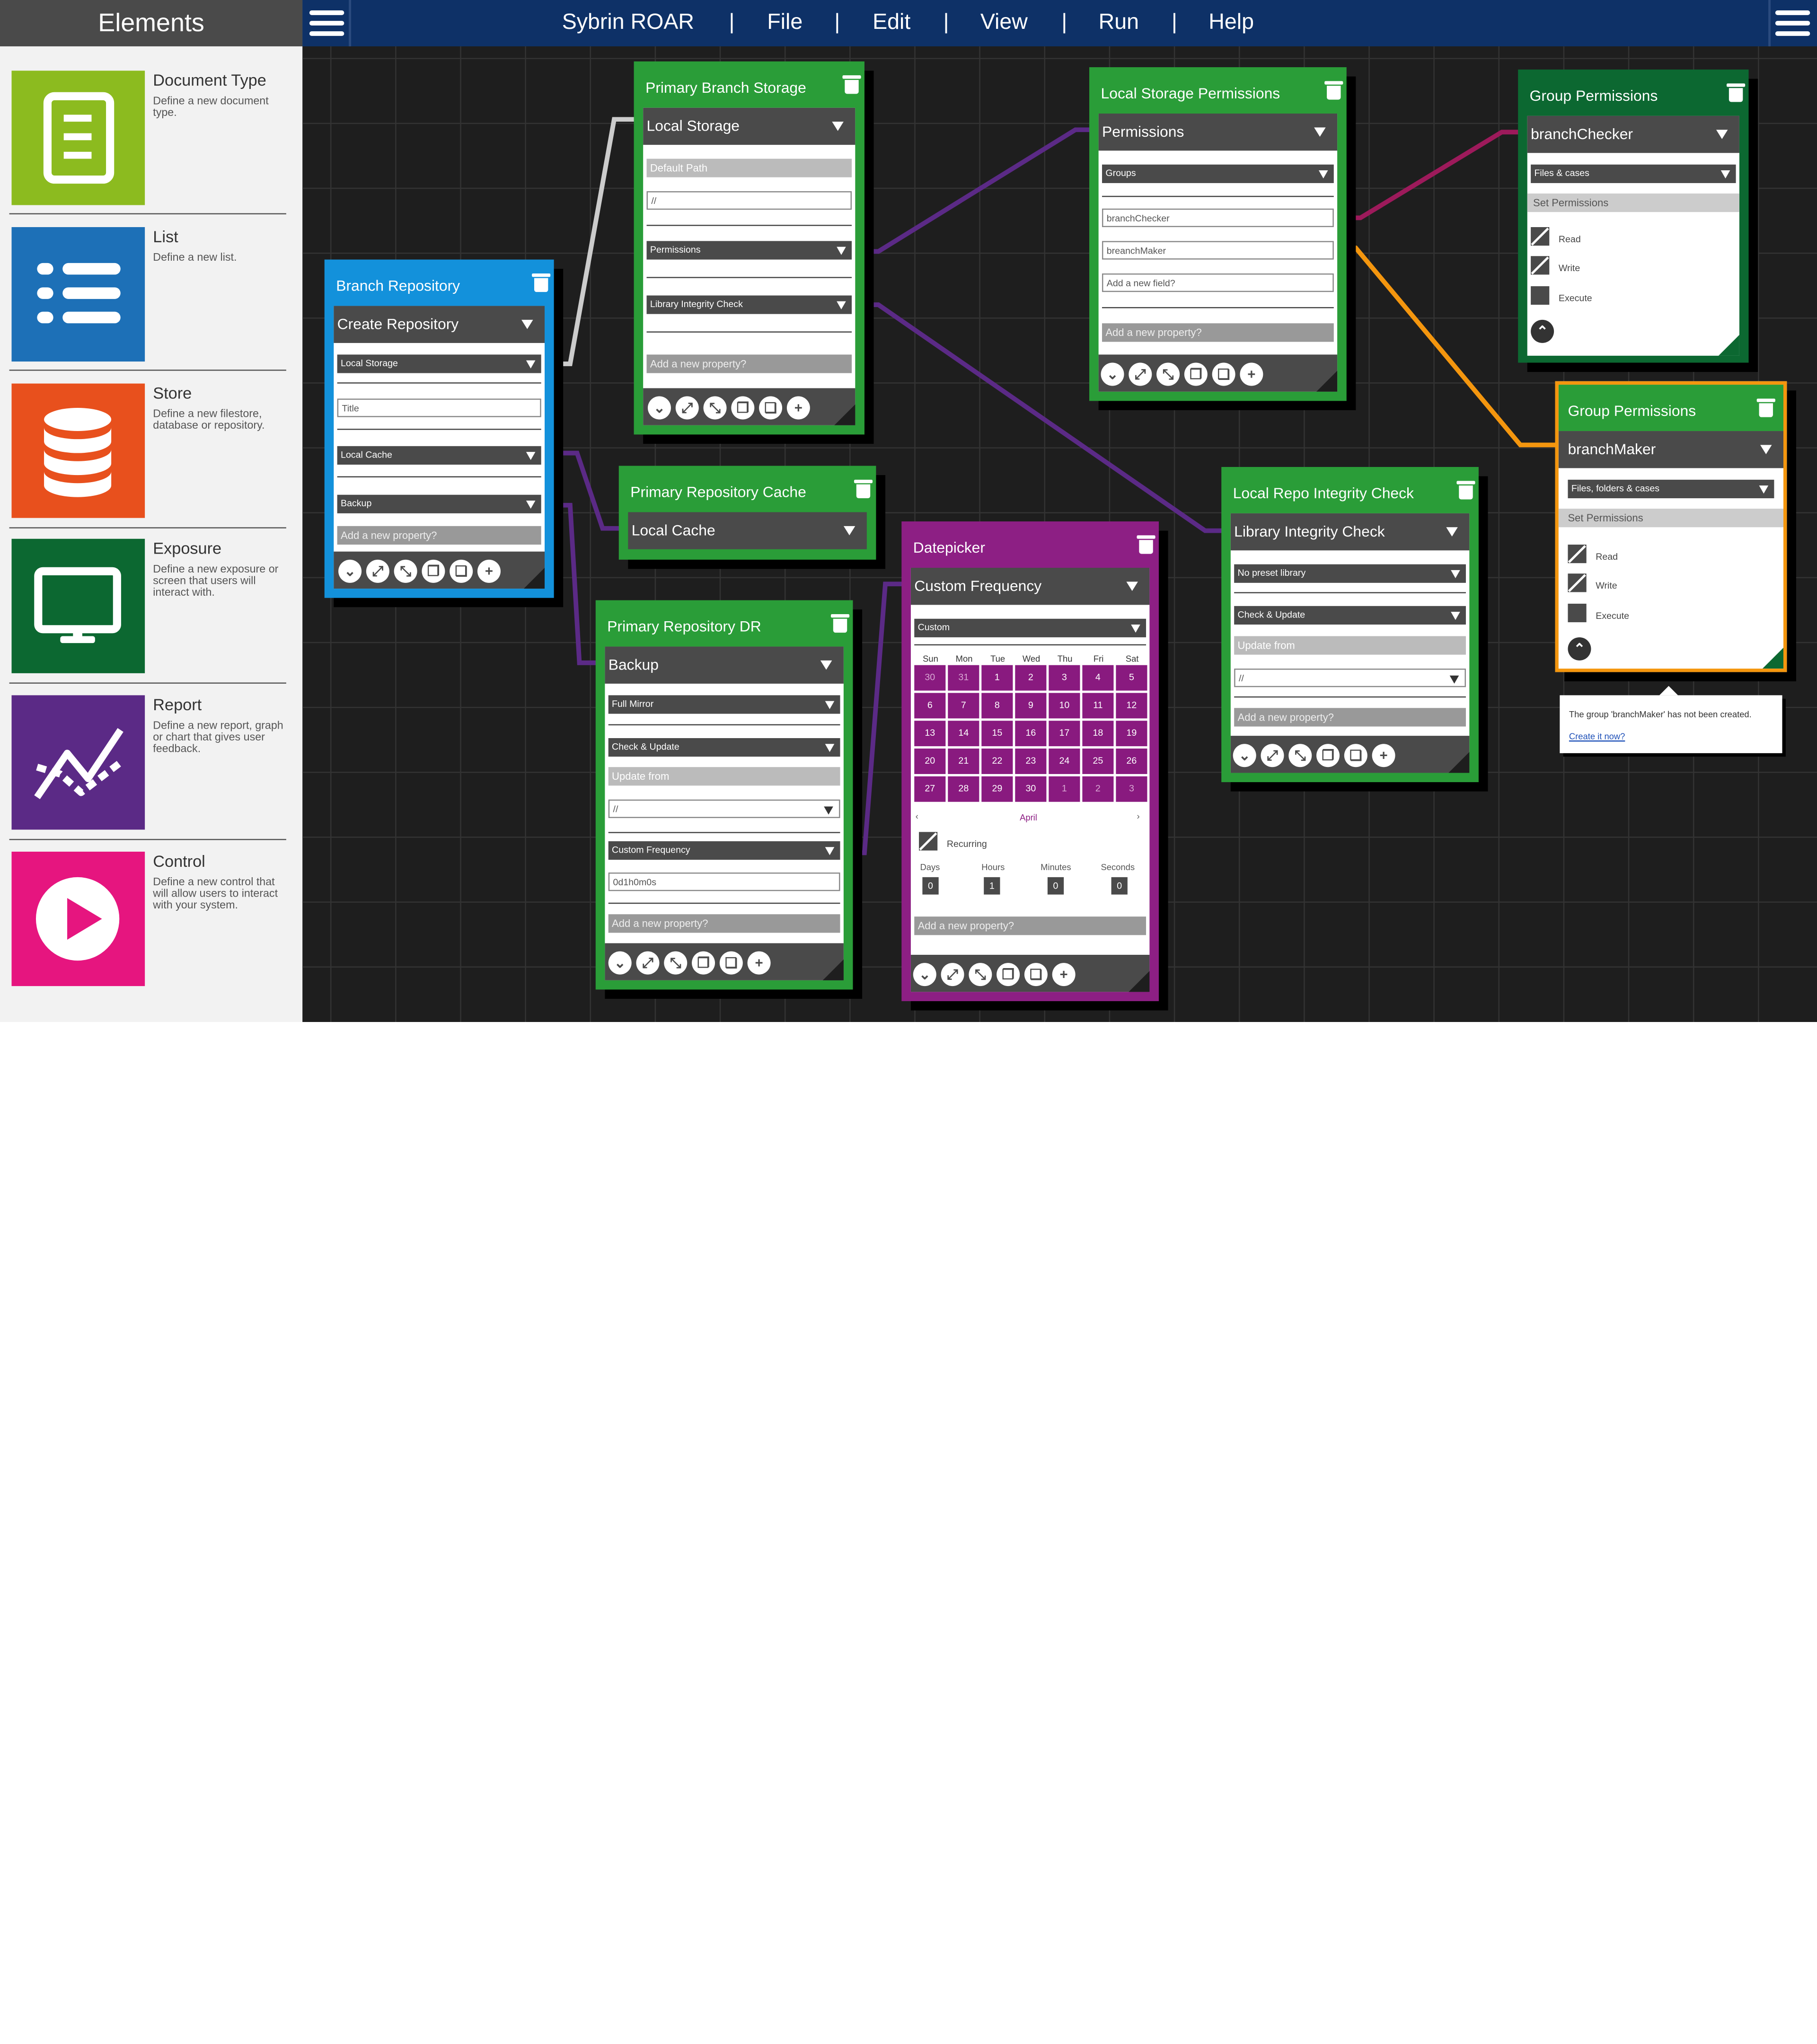  What do you see at coordinates (1138, 816) in the screenshot?
I see `next-month-icon: ›` at bounding box center [1138, 816].